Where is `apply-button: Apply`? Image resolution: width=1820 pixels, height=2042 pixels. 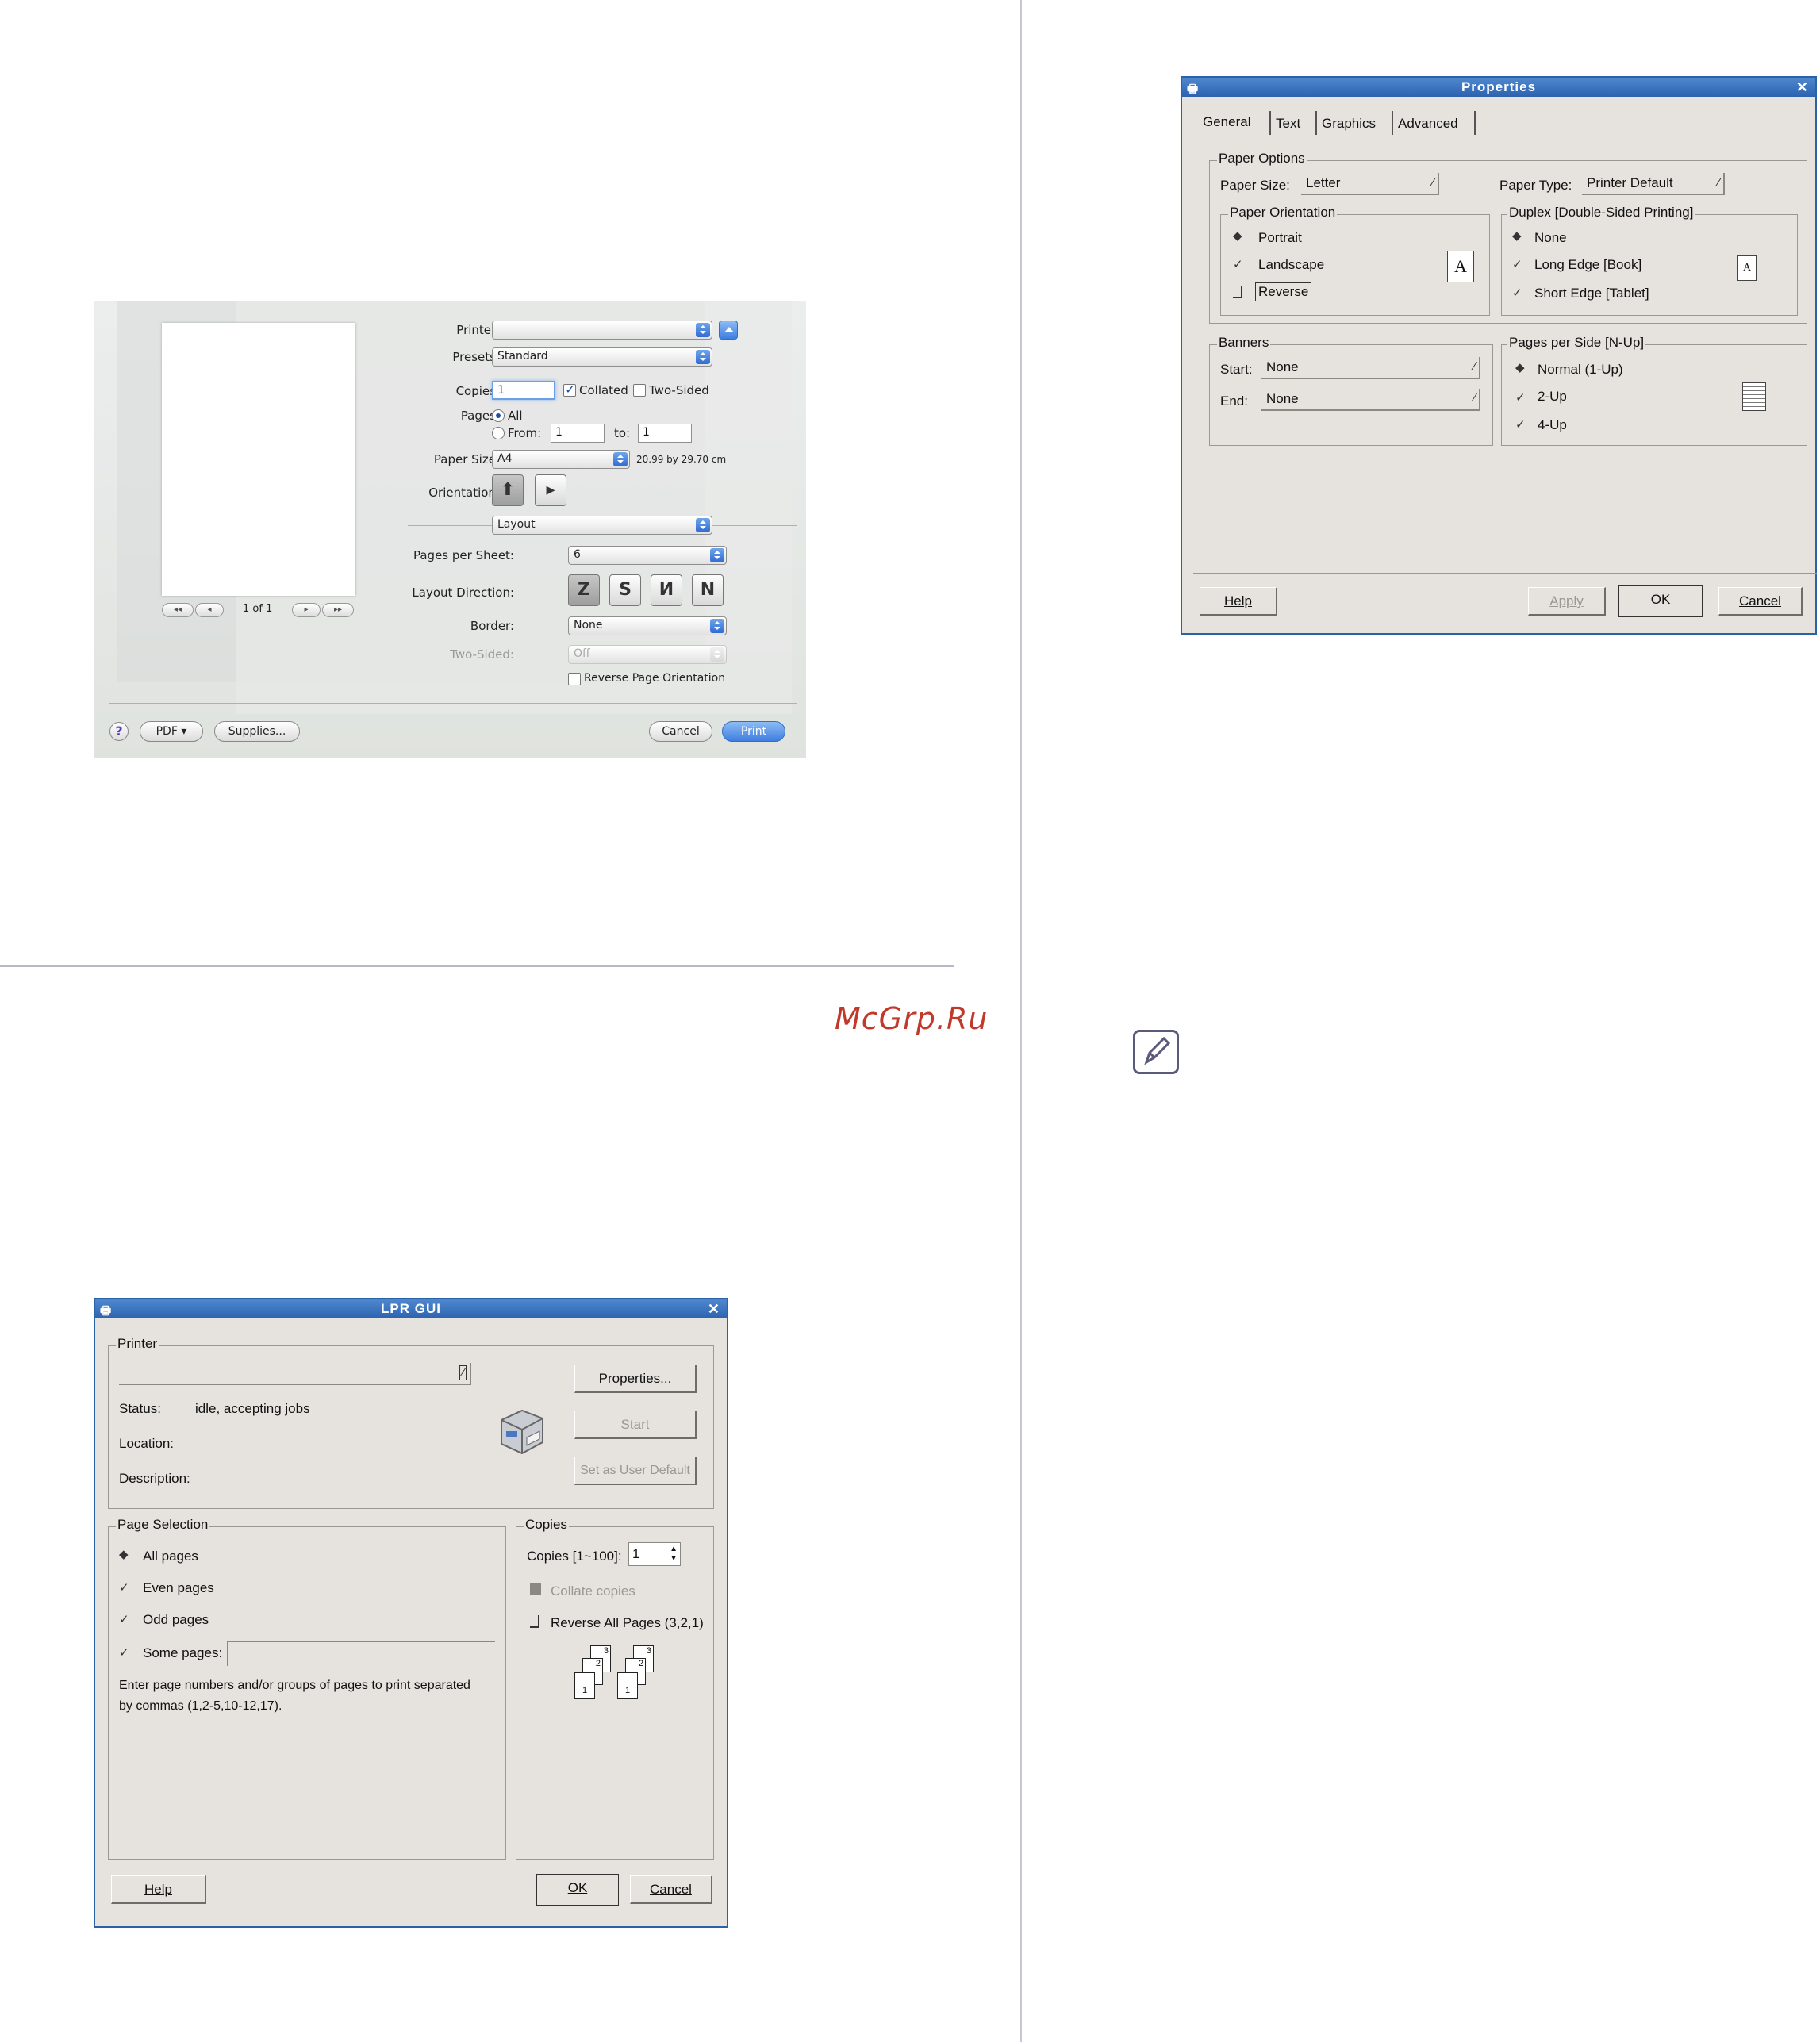 apply-button: Apply is located at coordinates (1567, 601).